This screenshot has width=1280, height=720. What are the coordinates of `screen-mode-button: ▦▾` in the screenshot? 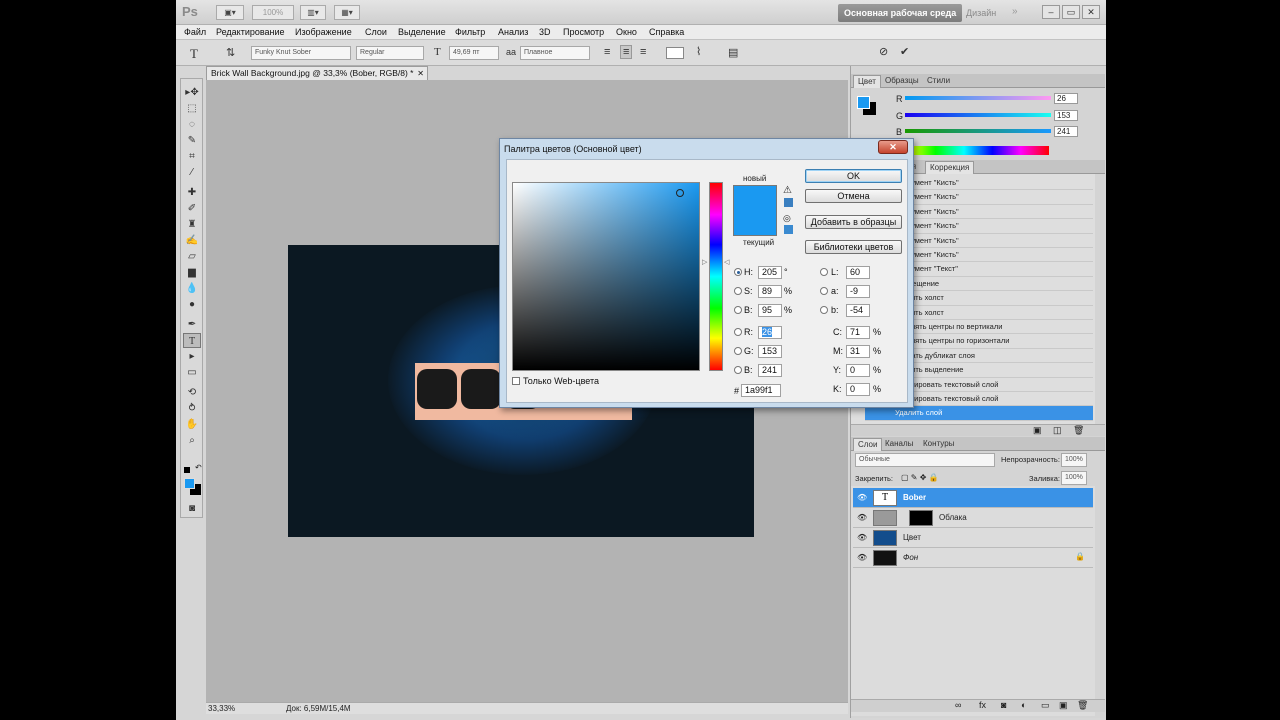 It's located at (347, 12).